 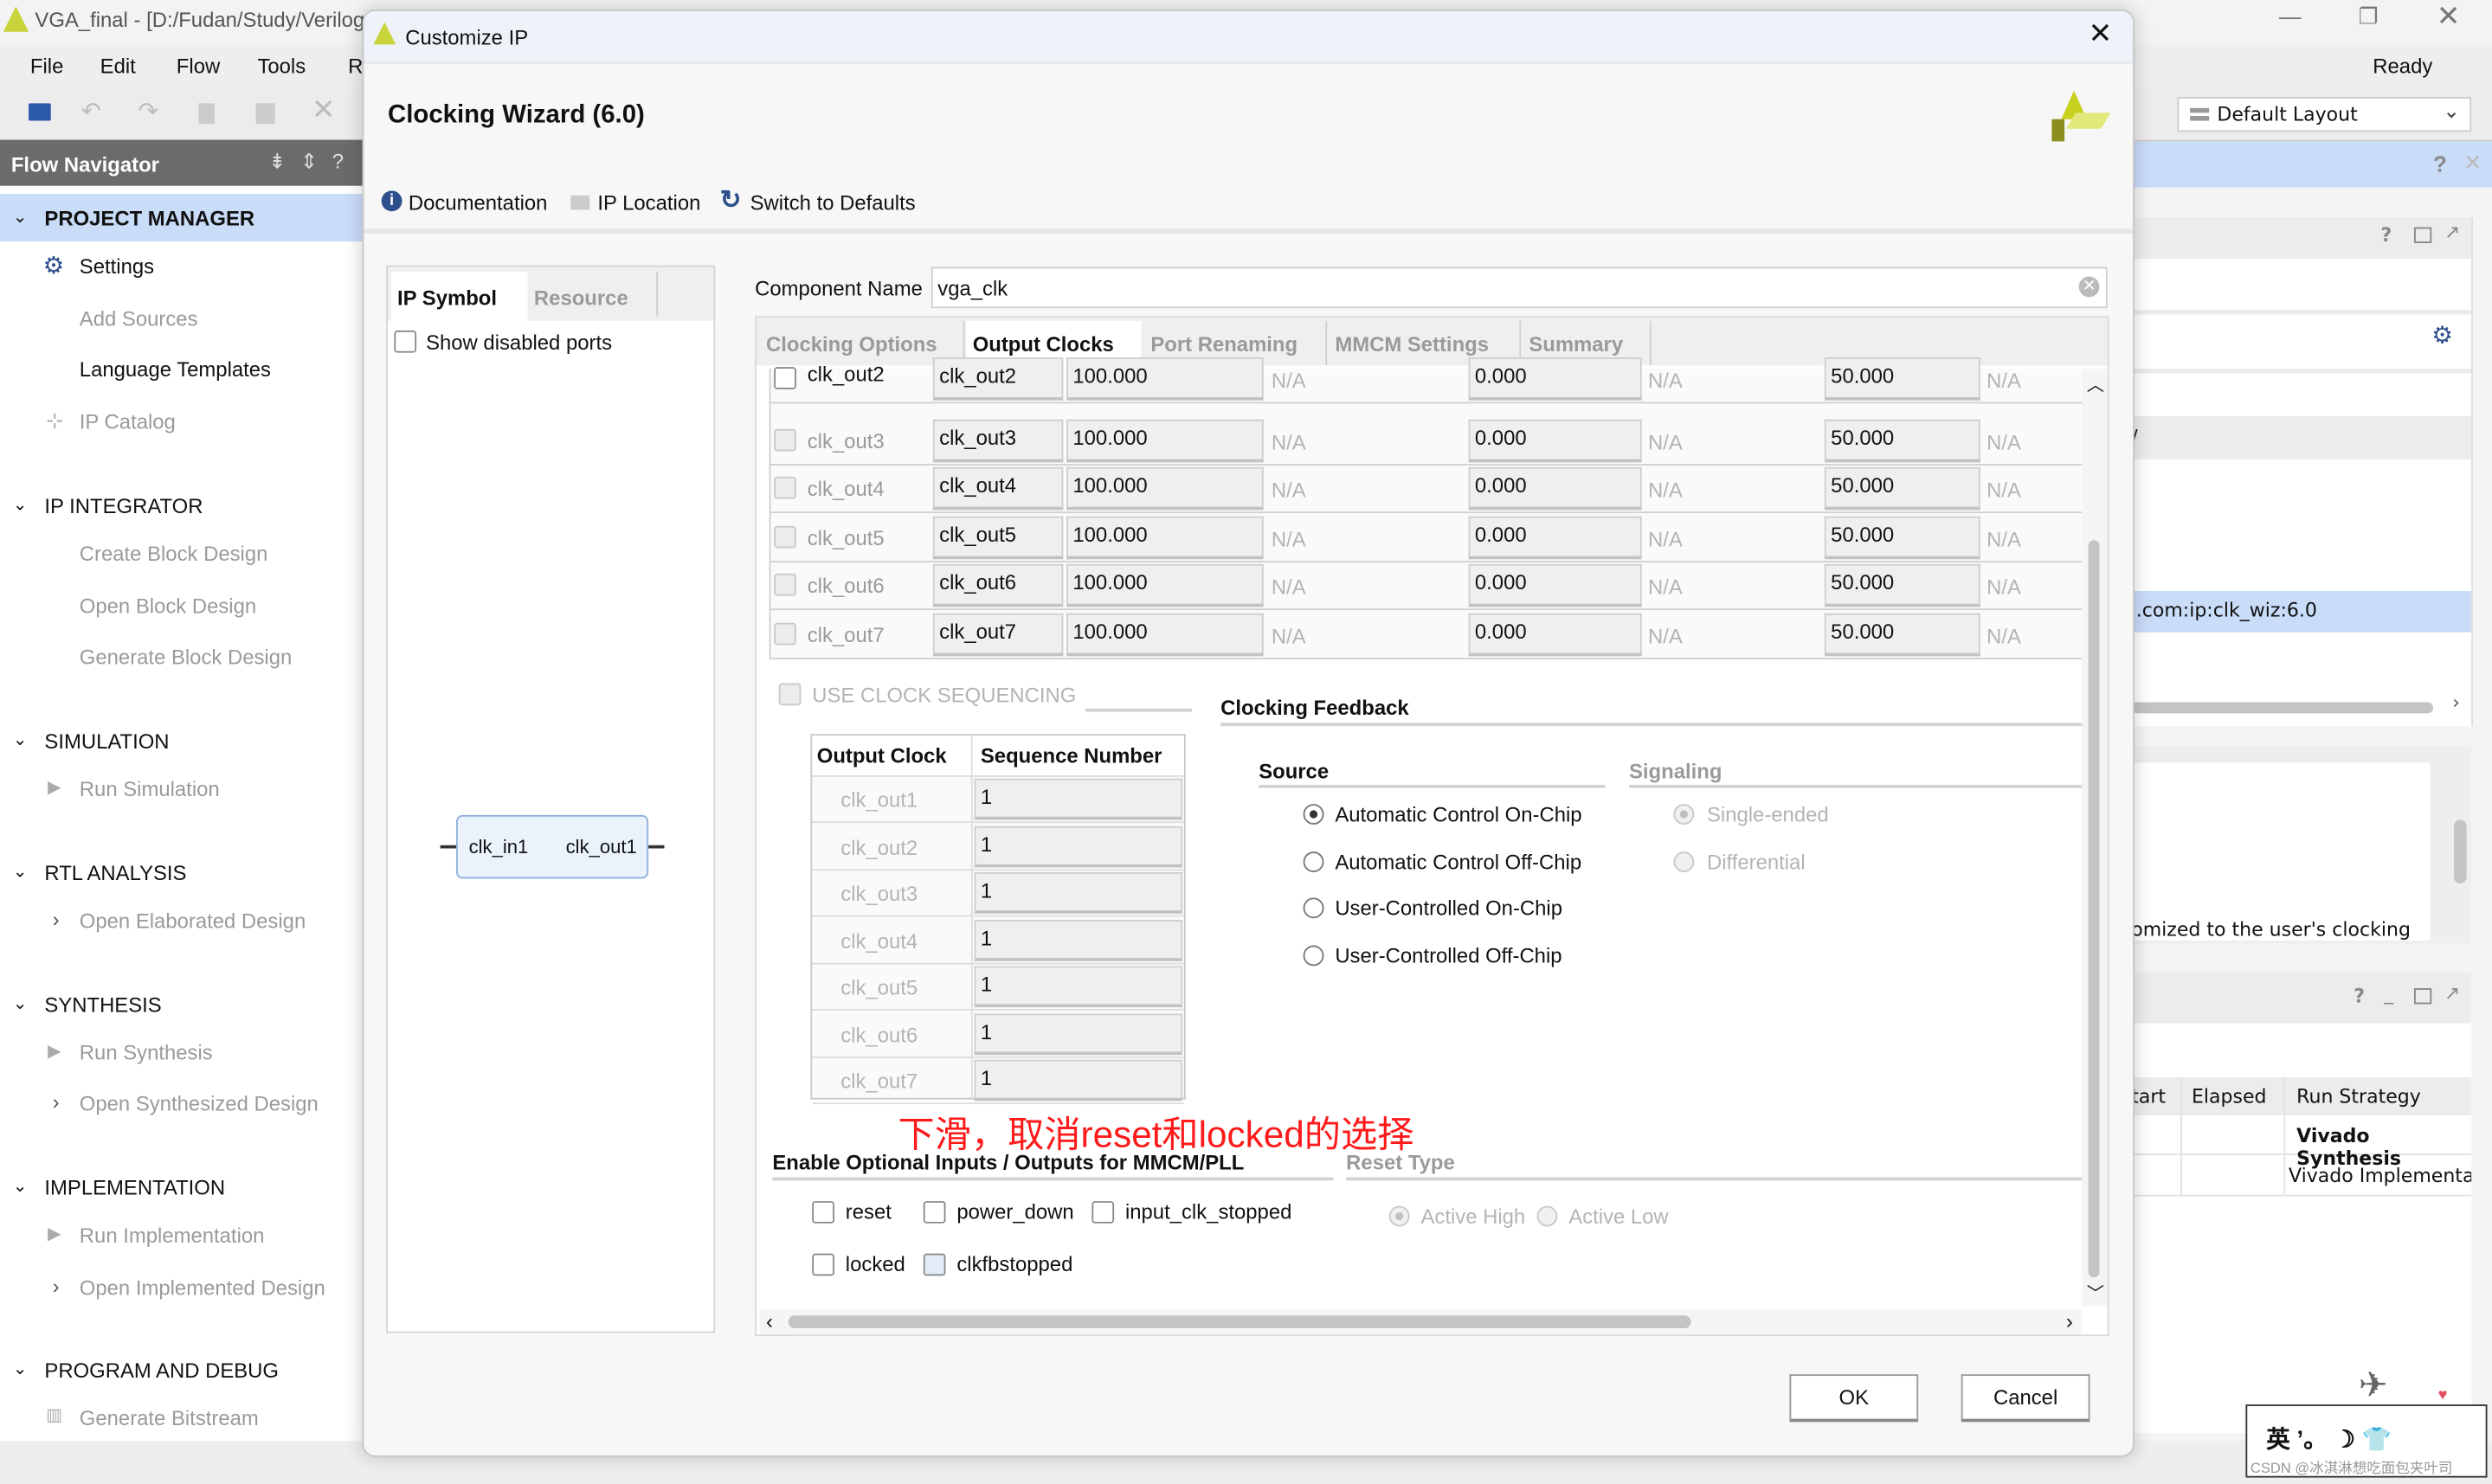 What do you see at coordinates (2095, 1294) in the screenshot?
I see `scroll-down-icon: ﹀` at bounding box center [2095, 1294].